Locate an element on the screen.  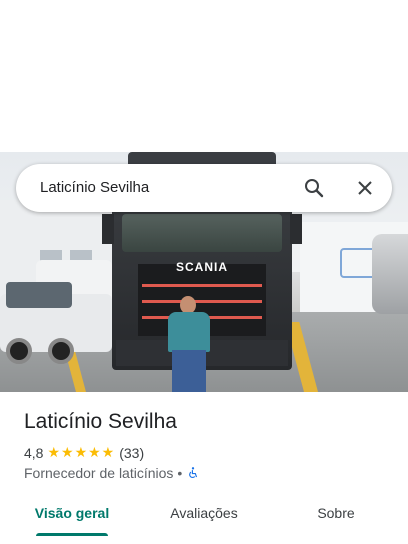
wheelchair-accessible-icon is located at coordinates (193, 473).